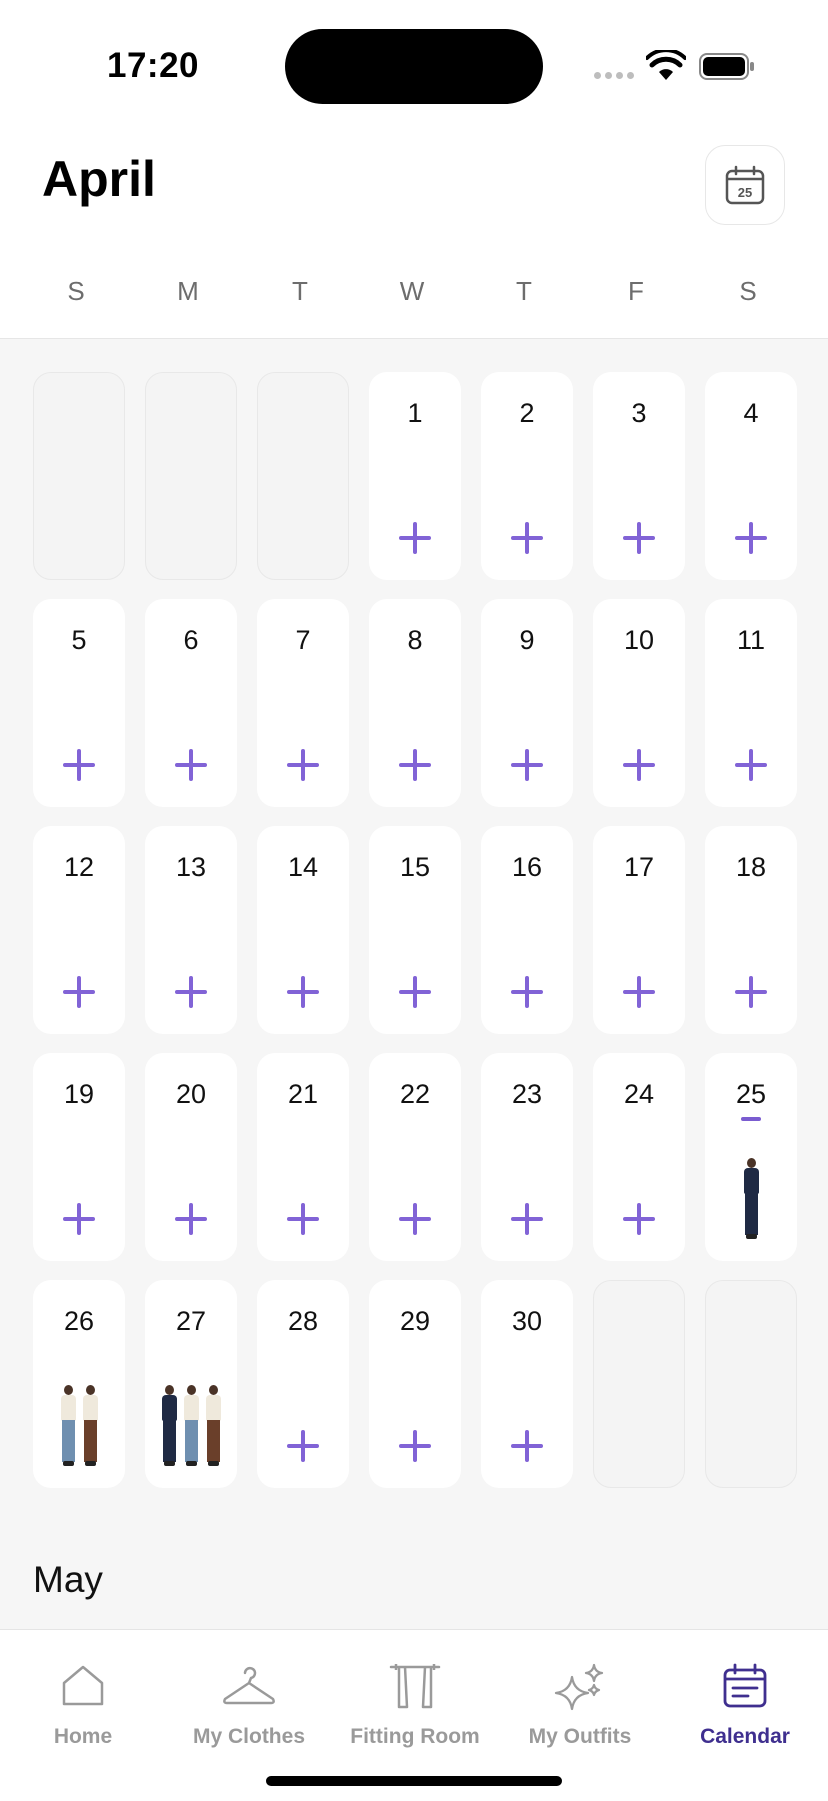  Describe the element at coordinates (79, 1157) in the screenshot. I see `day-cell: 19` at that location.